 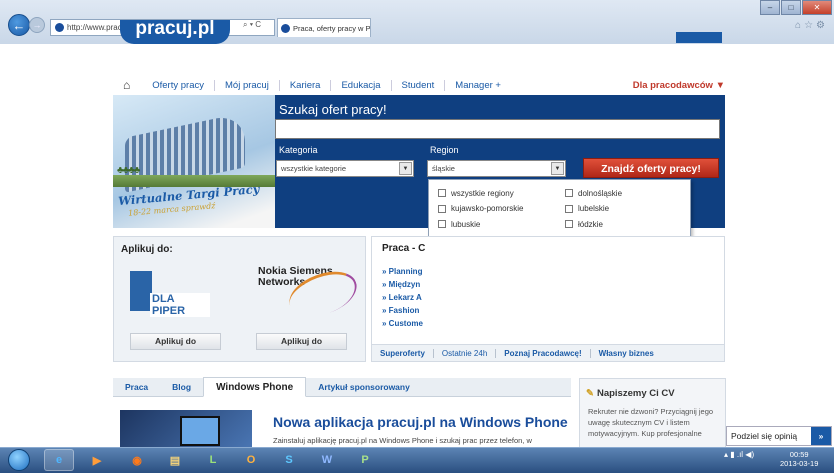 What do you see at coordinates (405, 310) in the screenshot?
I see `praca-link: Fashion` at bounding box center [405, 310].